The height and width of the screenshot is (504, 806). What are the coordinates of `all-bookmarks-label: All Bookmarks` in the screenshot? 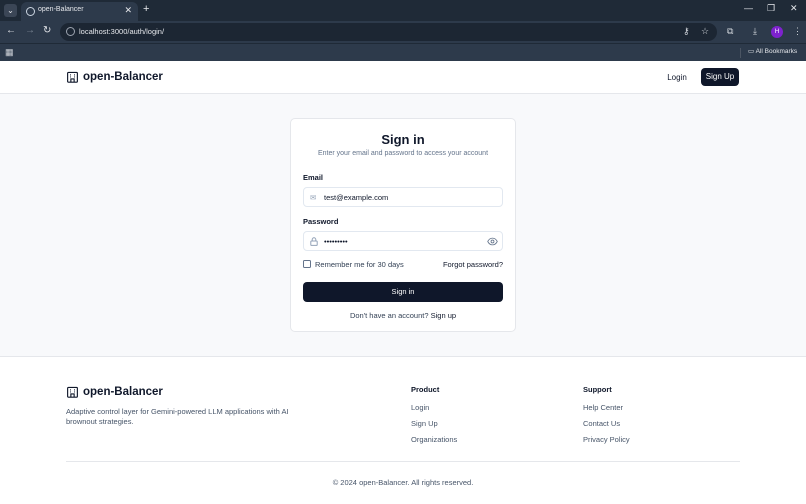 It's located at (776, 51).